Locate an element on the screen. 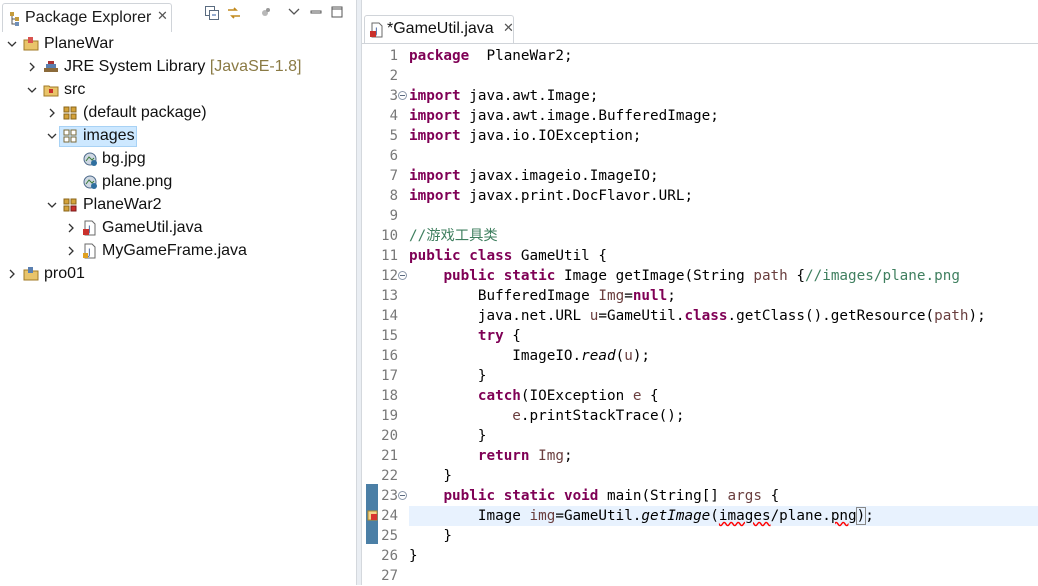 The width and height of the screenshot is (1038, 586). library-icon is located at coordinates (51, 66).